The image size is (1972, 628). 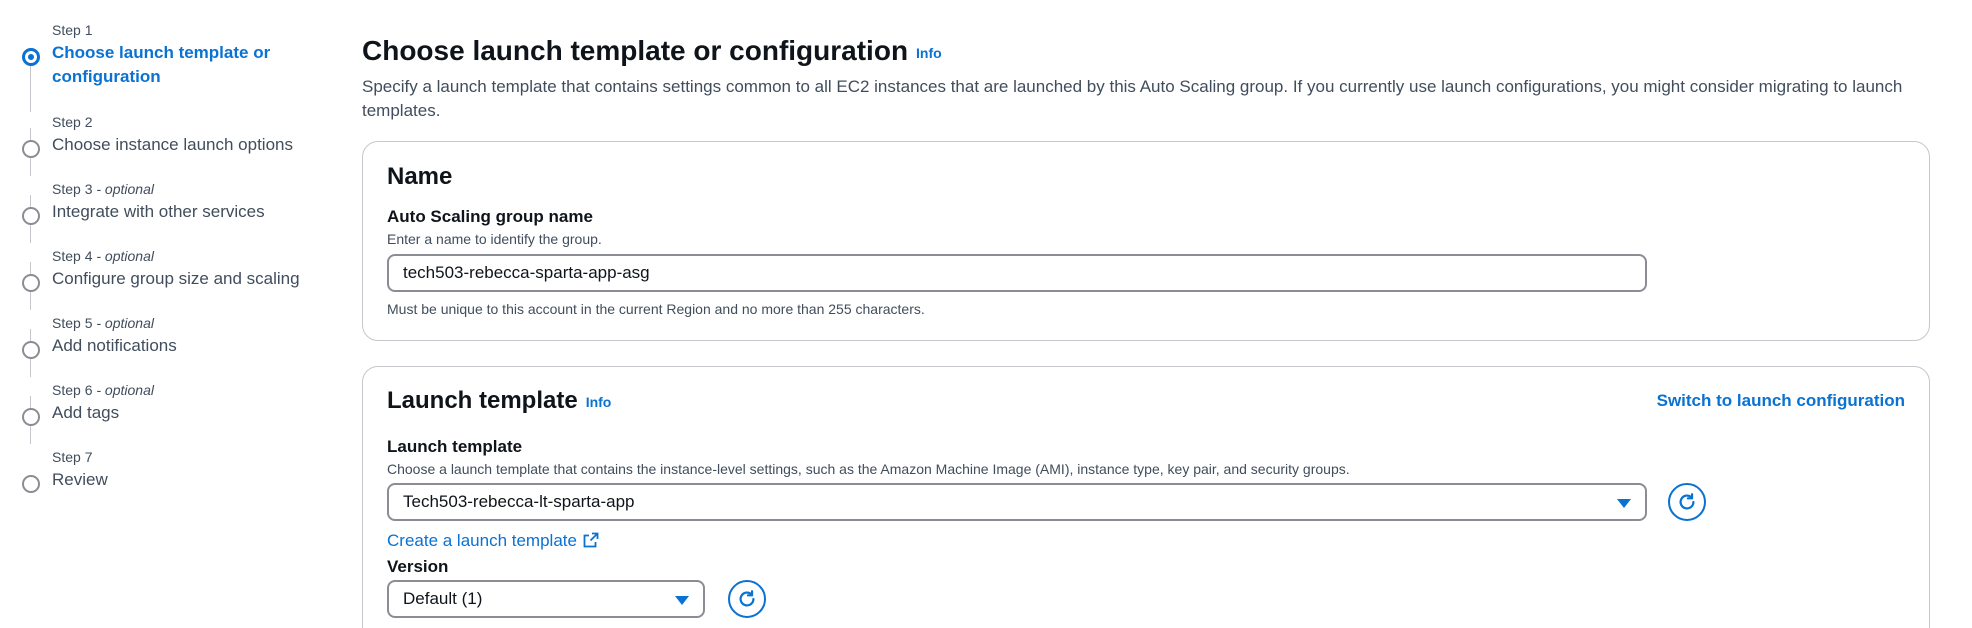 What do you see at coordinates (30, 85) in the screenshot?
I see `step-connector` at bounding box center [30, 85].